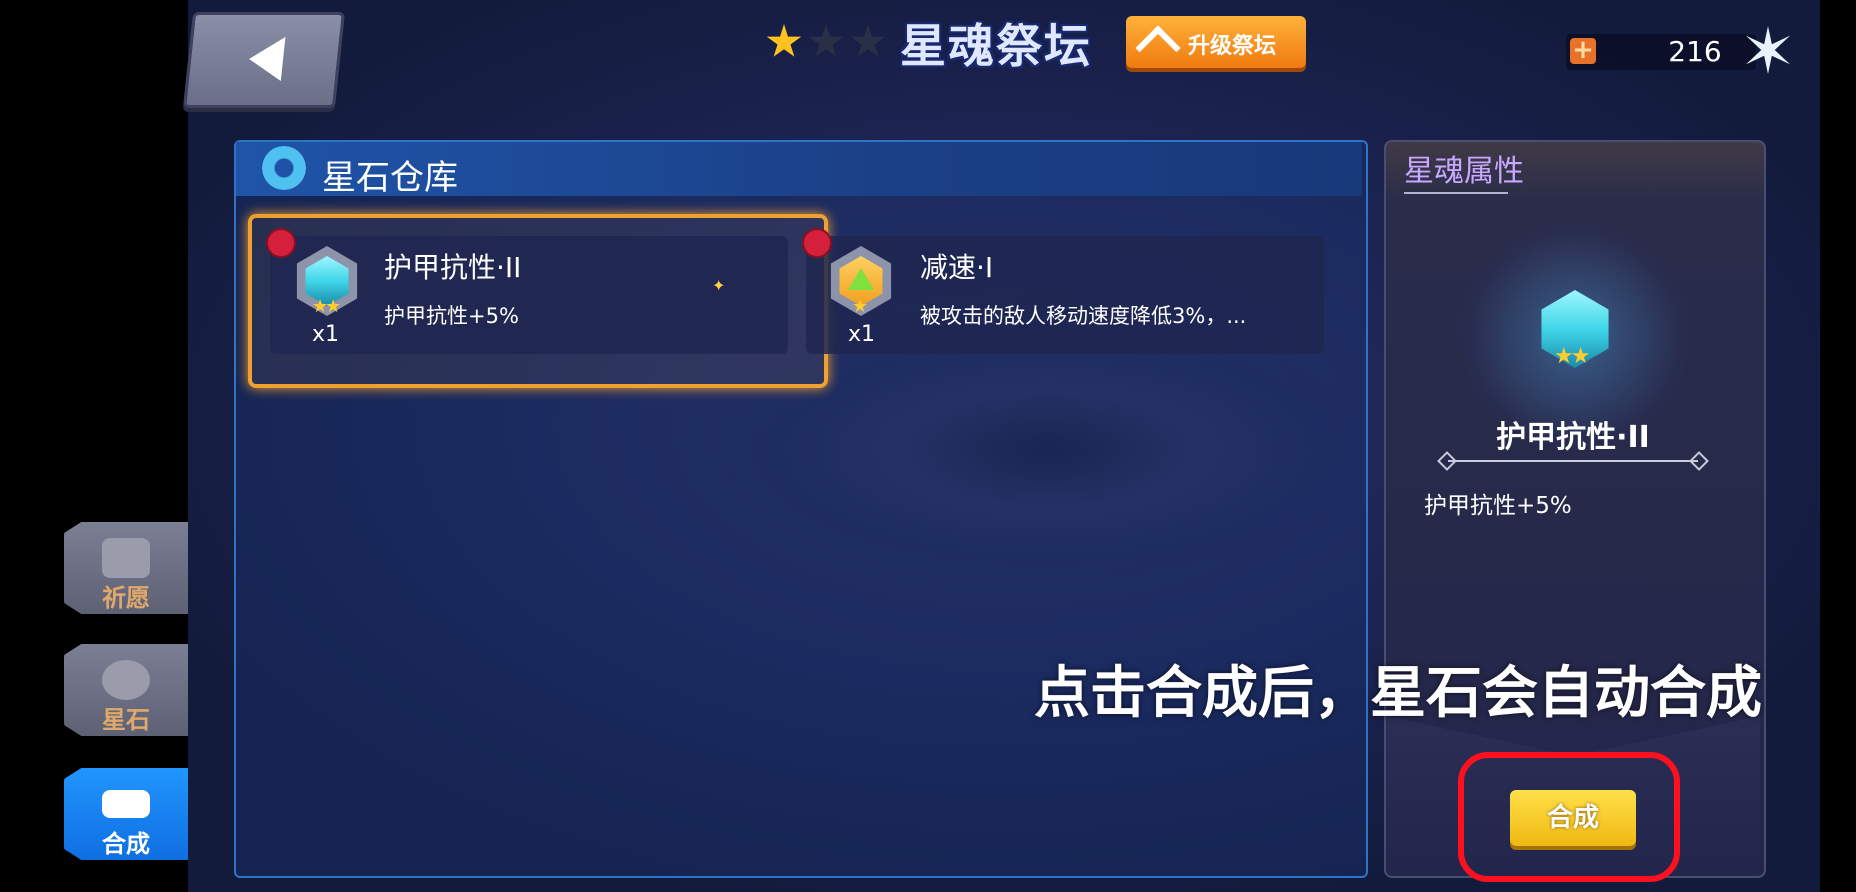 This screenshot has height=892, width=1856. What do you see at coordinates (719, 285) in the screenshot?
I see `sparkle-icon: ✦` at bounding box center [719, 285].